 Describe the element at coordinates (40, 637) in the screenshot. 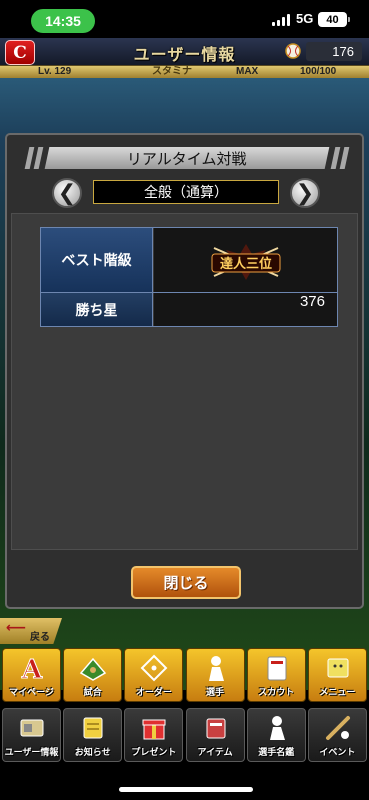

I see `back-label: 戻る` at that location.